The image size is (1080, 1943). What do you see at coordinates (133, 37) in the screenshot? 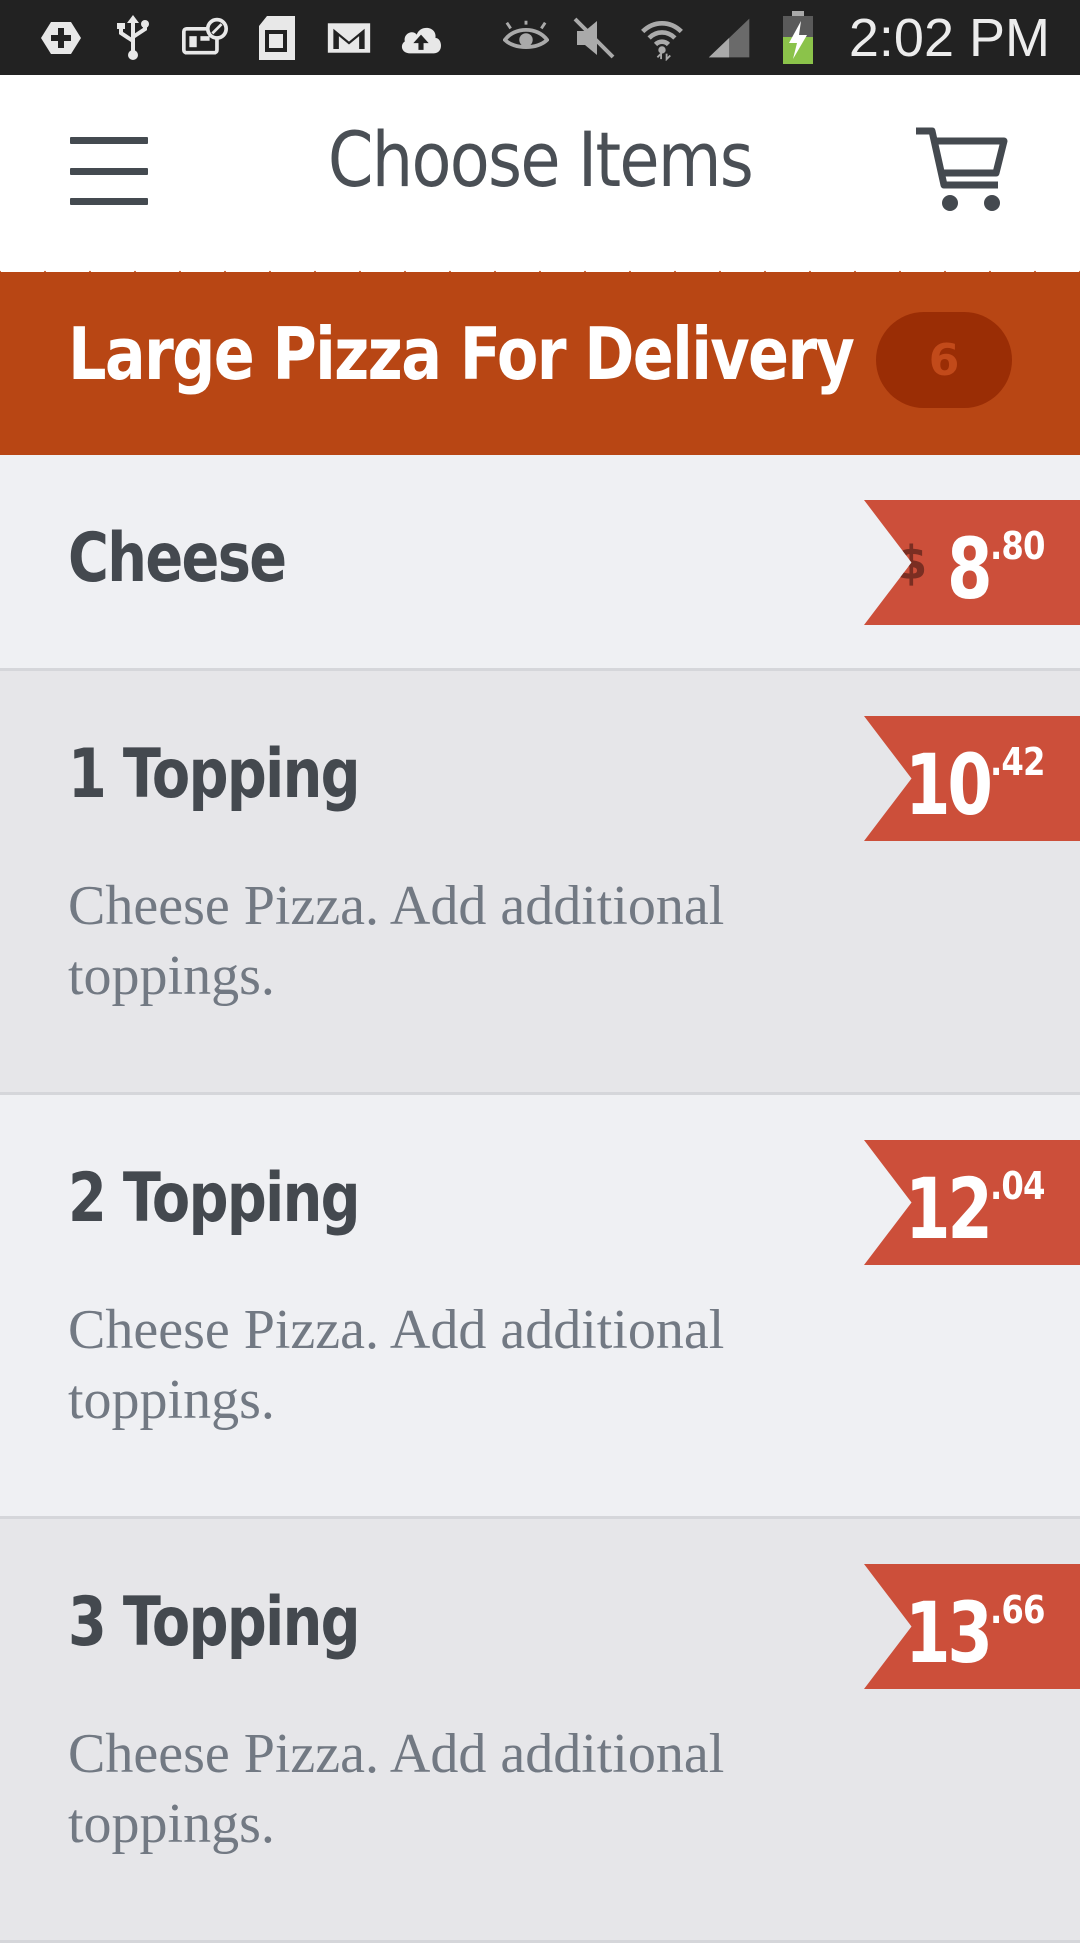
I see `usb-icon` at bounding box center [133, 37].